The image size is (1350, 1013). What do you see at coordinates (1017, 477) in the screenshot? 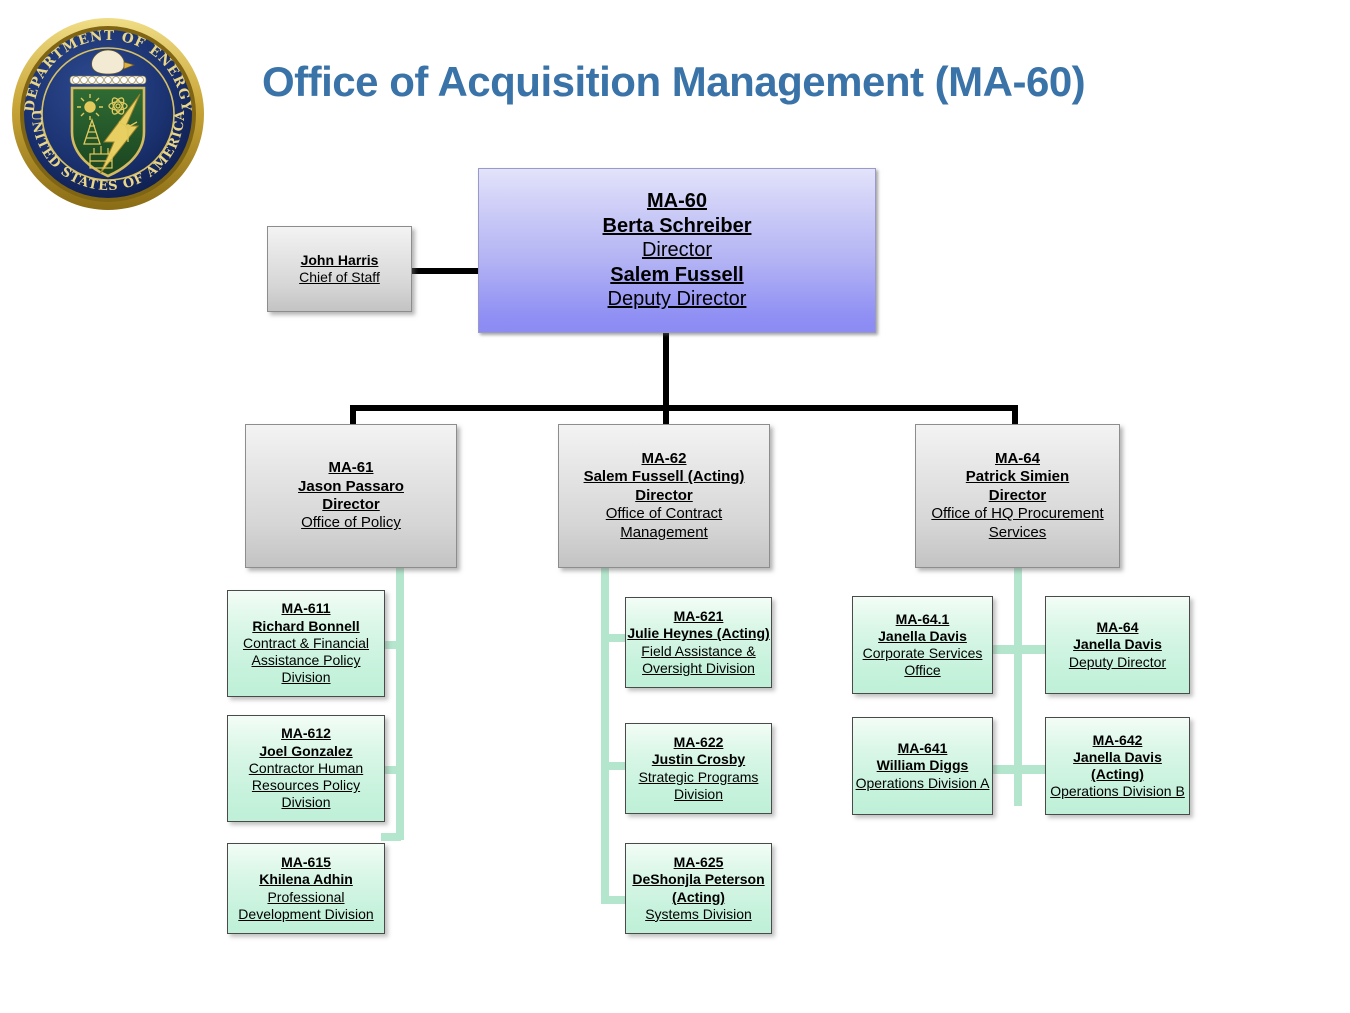
I see `ma-64-name: Patrick Simien` at bounding box center [1017, 477].